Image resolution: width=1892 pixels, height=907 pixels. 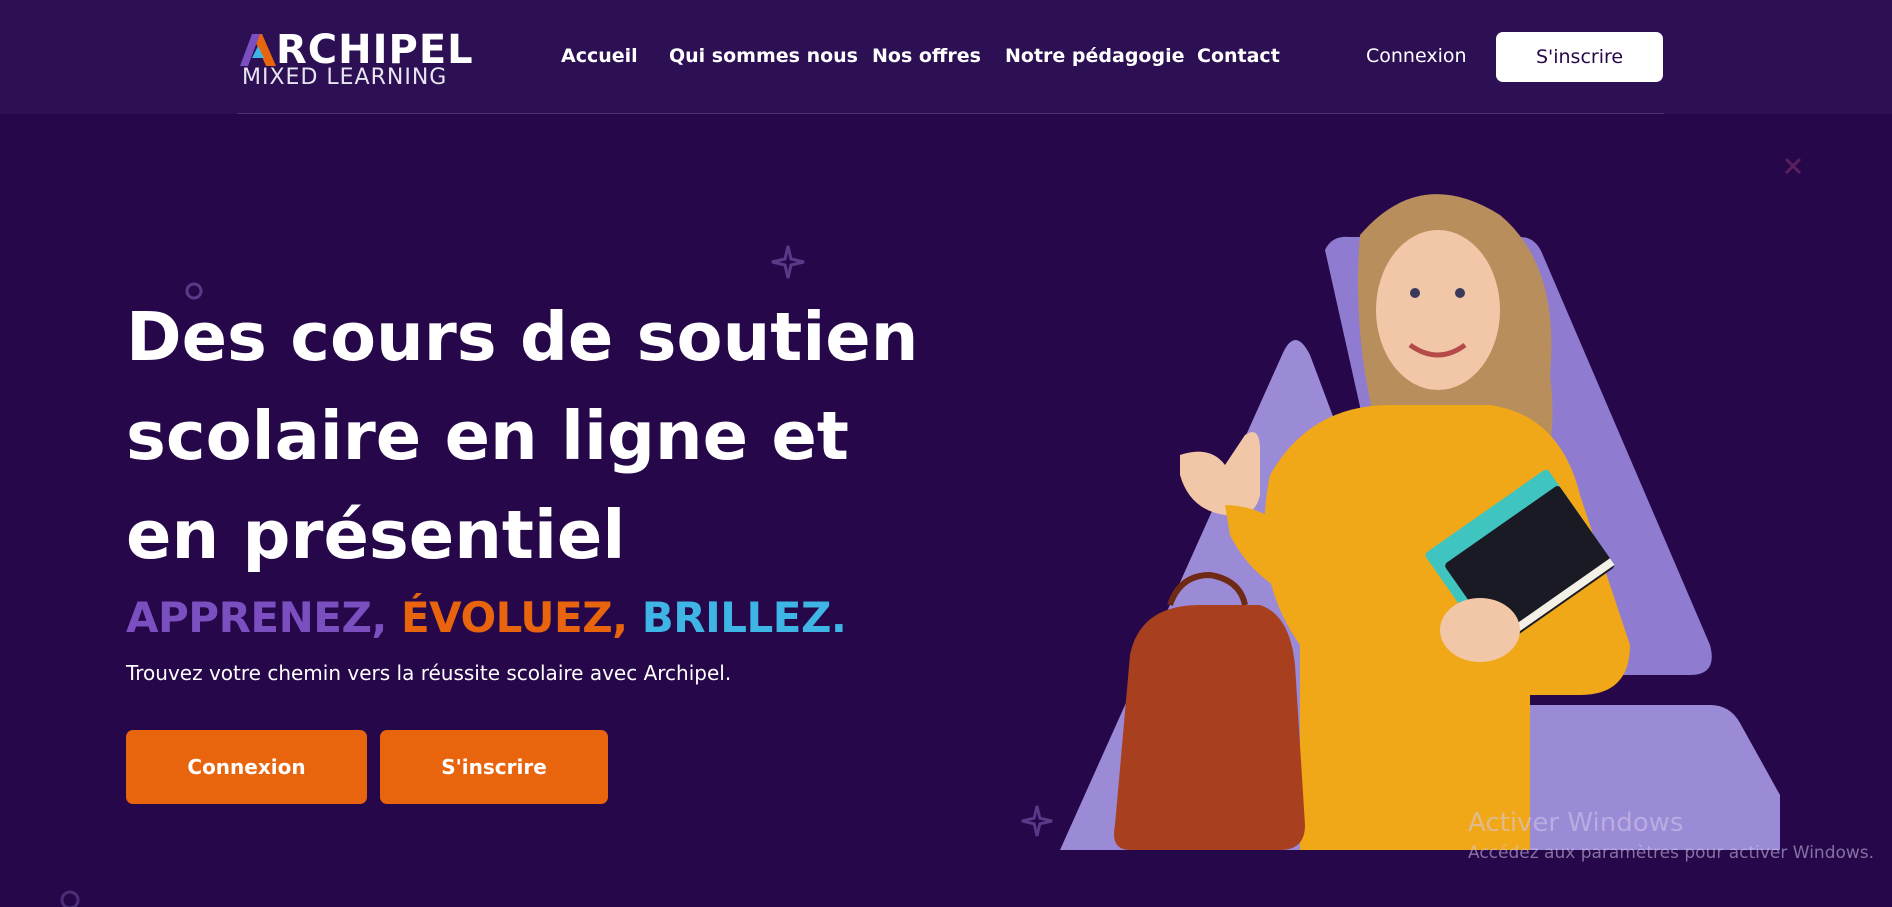 I want to click on nav-nos-offres: Nos offres, so click(x=926, y=56).